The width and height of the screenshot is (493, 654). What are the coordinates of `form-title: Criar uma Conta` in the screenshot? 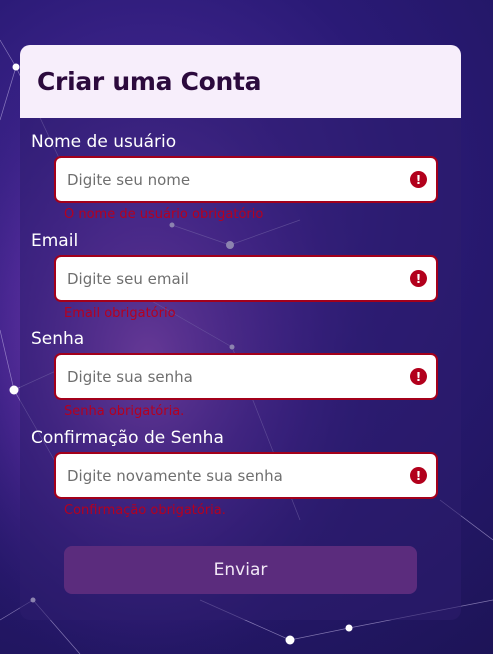 It's located at (149, 81).